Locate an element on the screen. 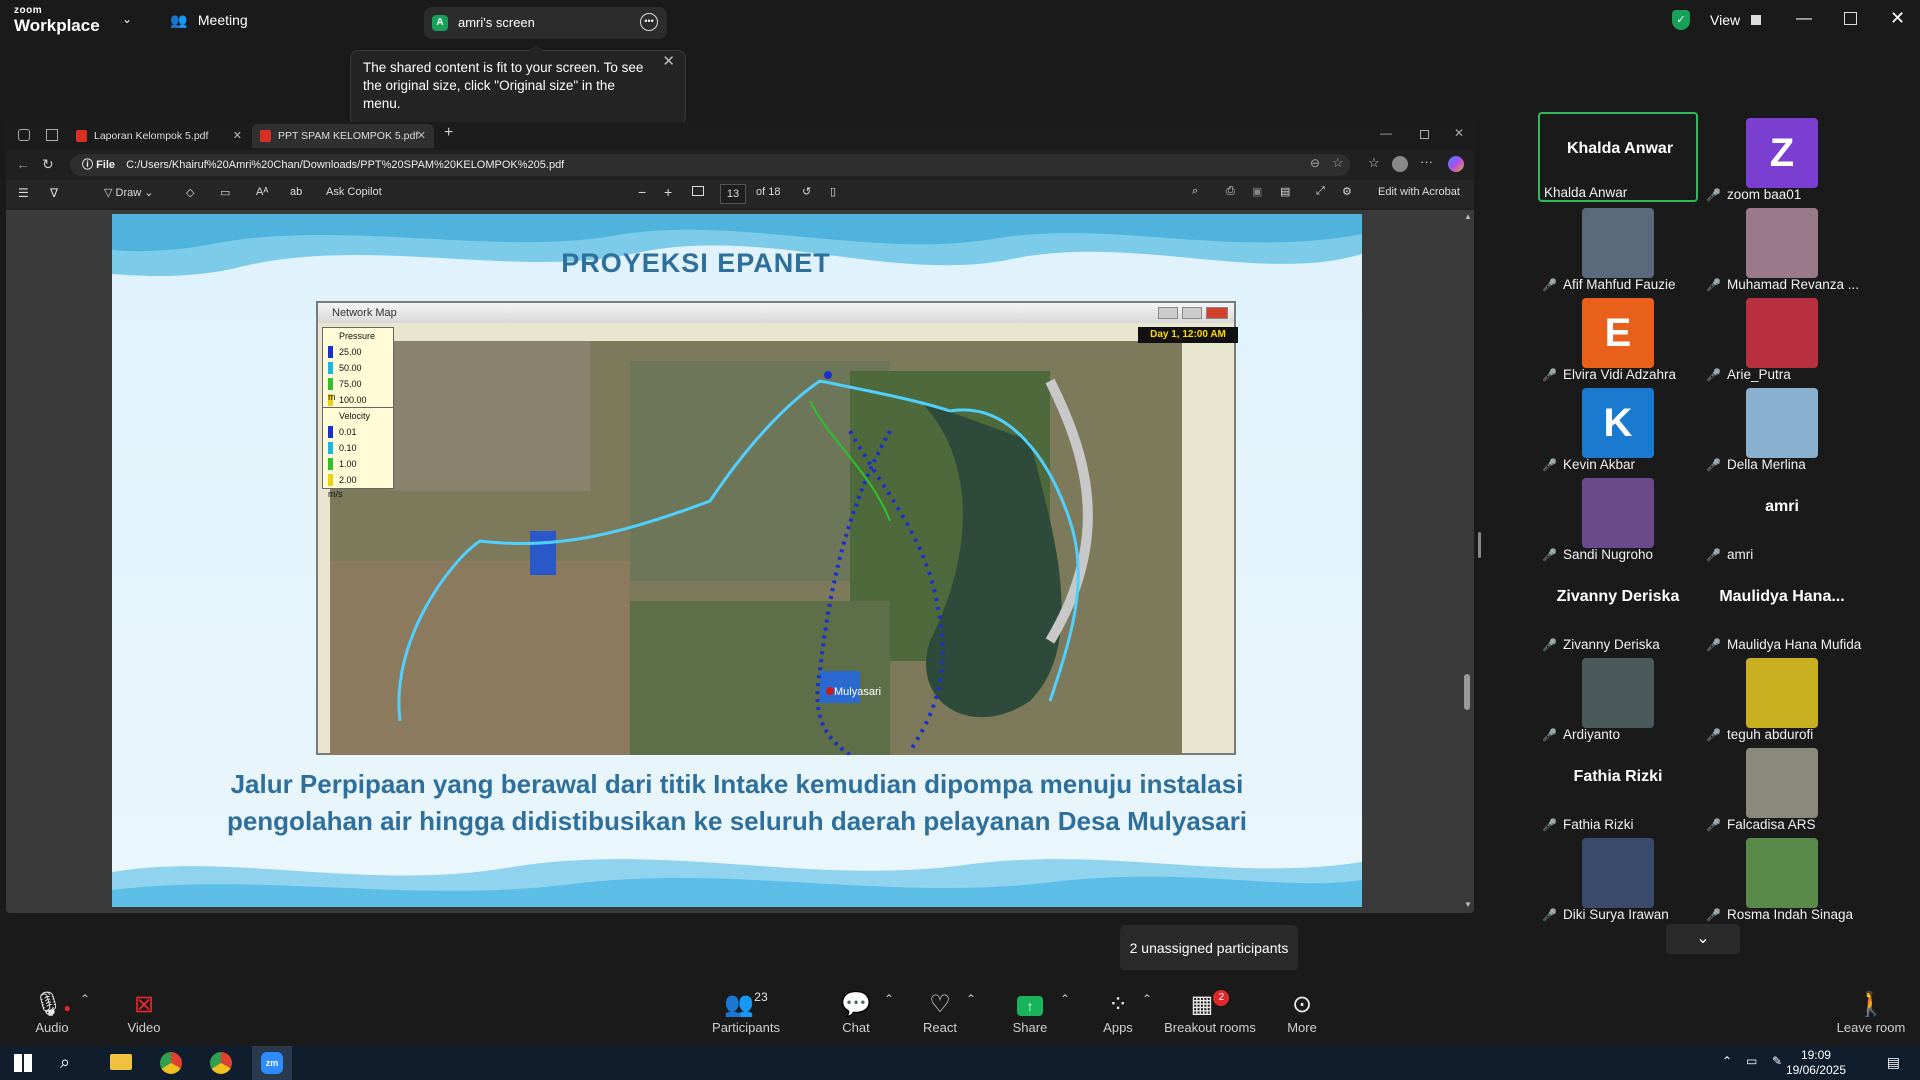  participant-tile: 🎤 Sandi Nugroho is located at coordinates (1618, 517).